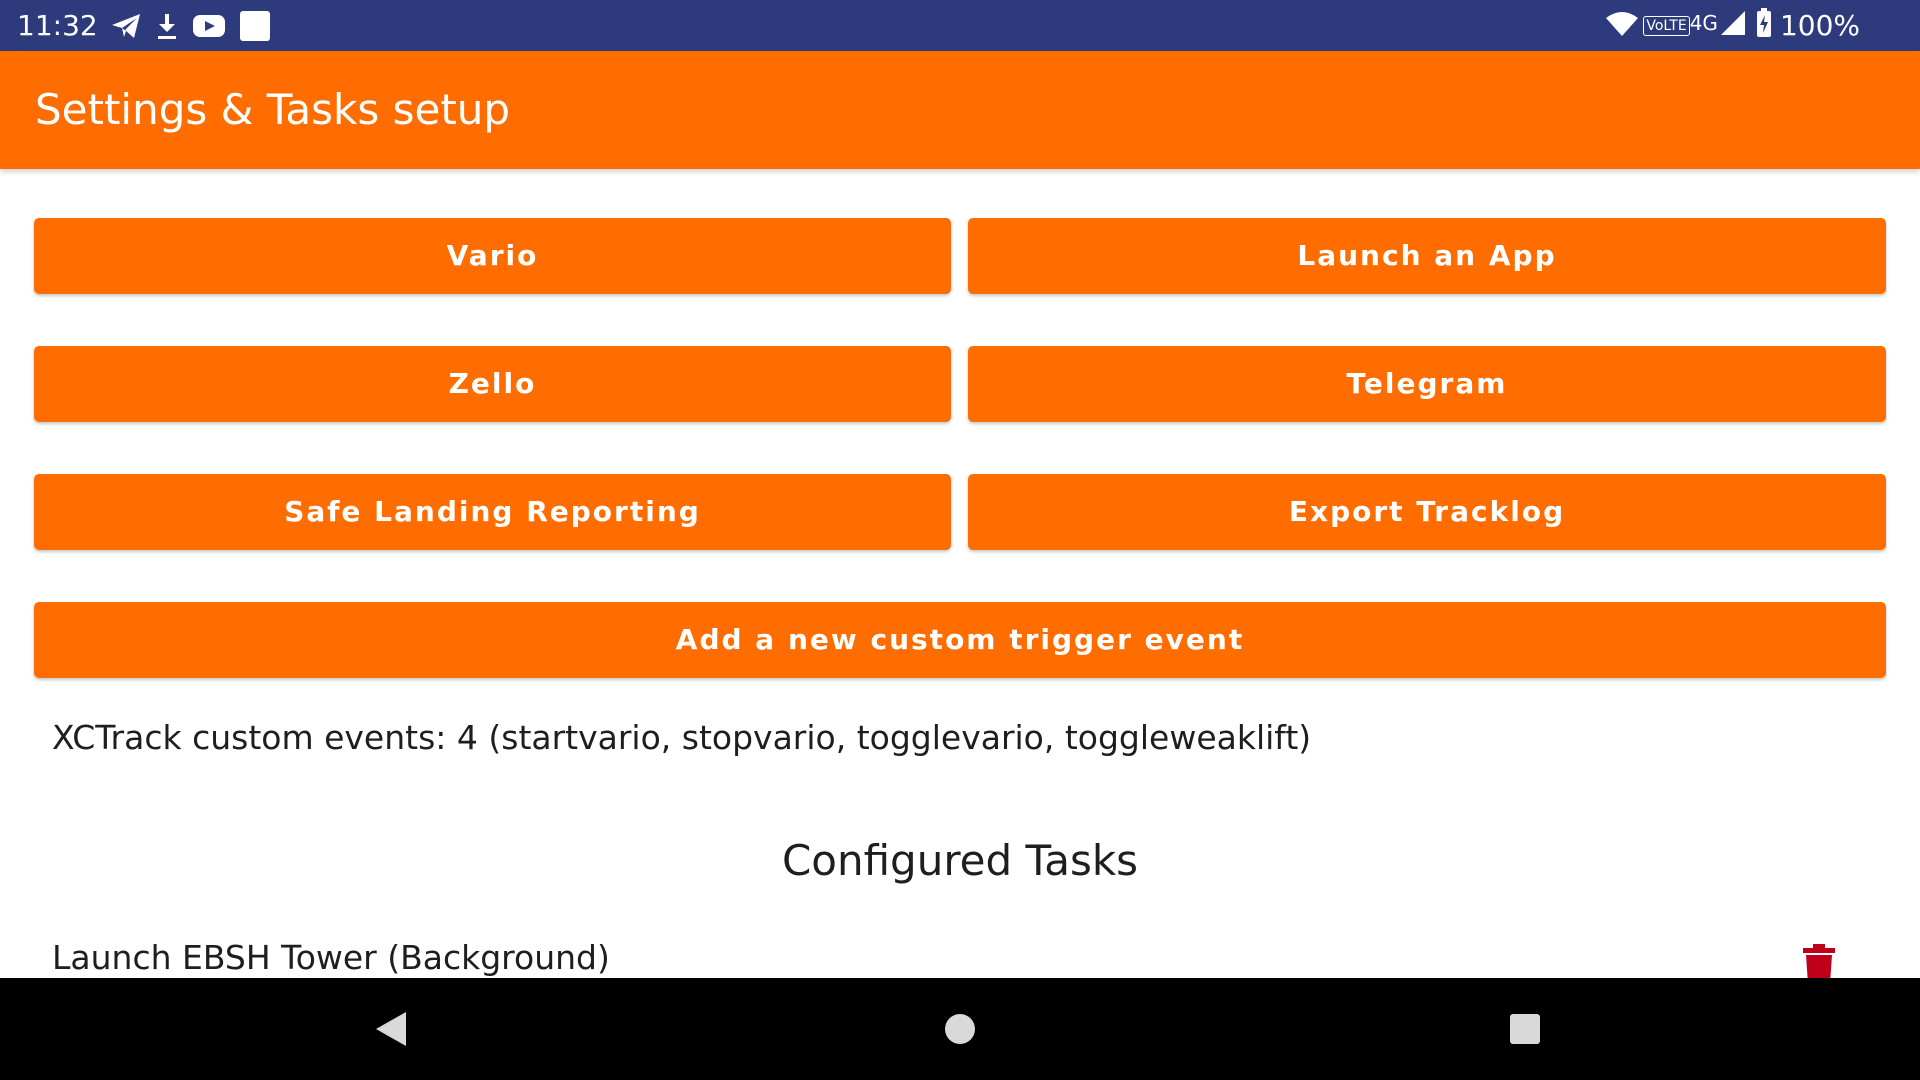 This screenshot has height=1080, width=1920. Describe the element at coordinates (150, 25) in the screenshot. I see `status-bar-left: 11:32` at that location.